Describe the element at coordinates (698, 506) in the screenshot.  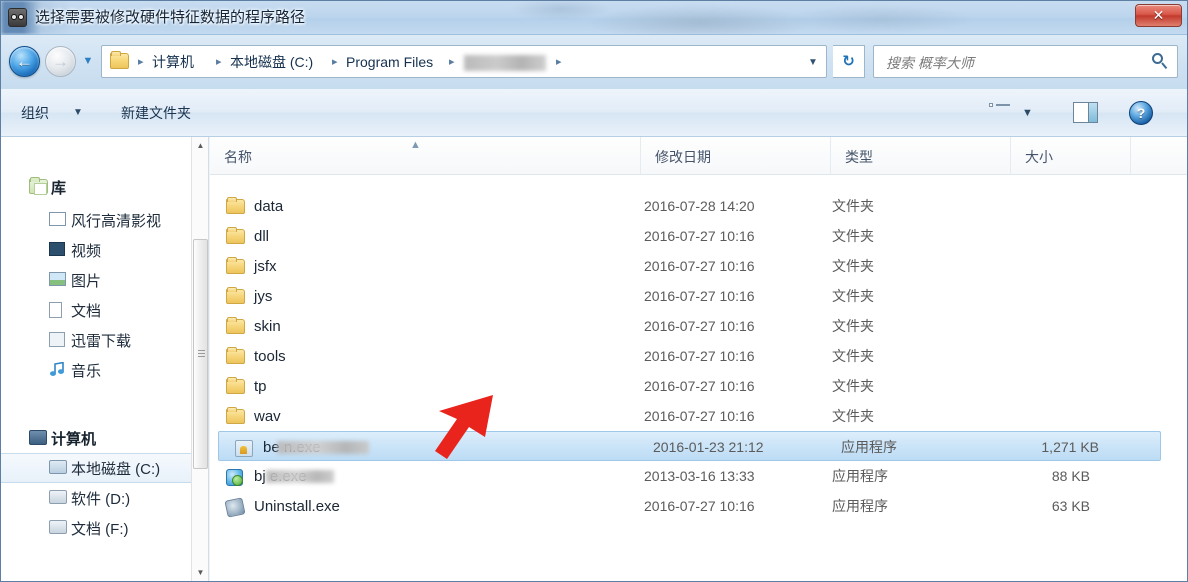
I see `table-row: Uninstall.exe 2016-07-27 10:16 应用程序 63 KB` at that location.